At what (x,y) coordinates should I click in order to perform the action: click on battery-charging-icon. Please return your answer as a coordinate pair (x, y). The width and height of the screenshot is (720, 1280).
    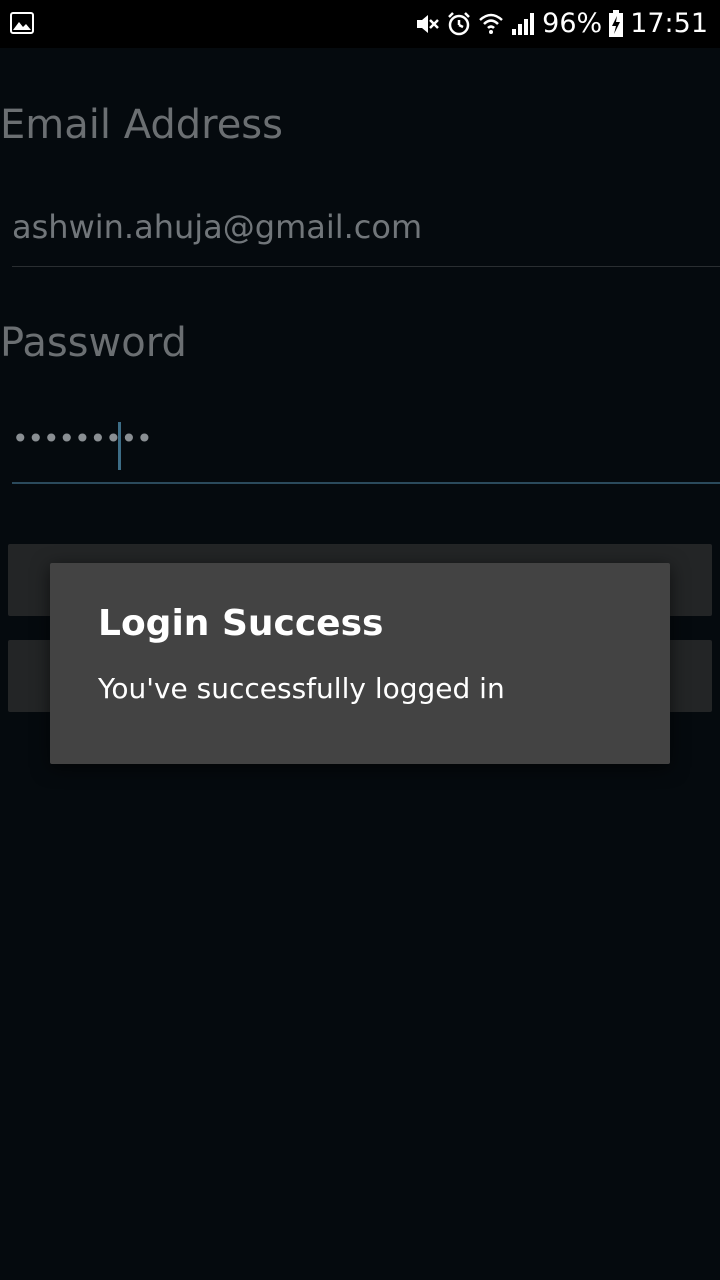
    Looking at the image, I should click on (616, 24).